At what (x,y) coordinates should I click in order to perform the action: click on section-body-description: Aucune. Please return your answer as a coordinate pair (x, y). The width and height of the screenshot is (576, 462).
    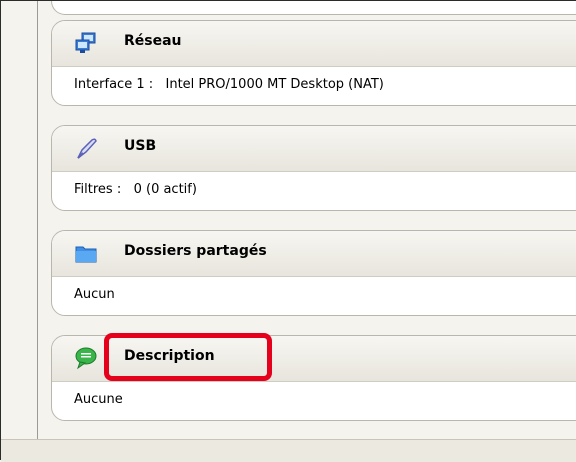
    Looking at the image, I should click on (314, 401).